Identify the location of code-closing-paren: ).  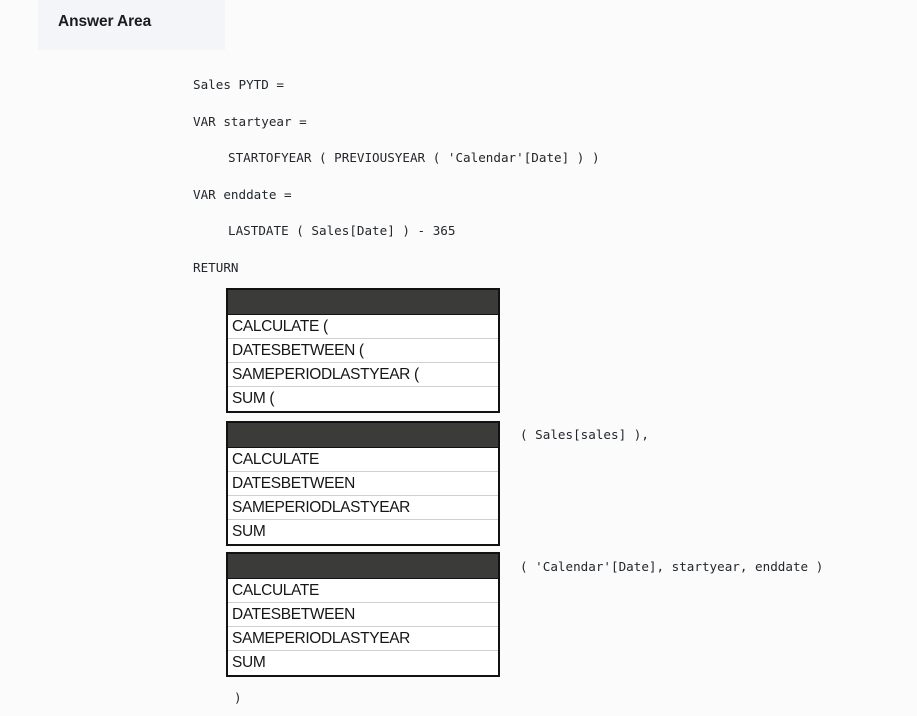
(238, 697).